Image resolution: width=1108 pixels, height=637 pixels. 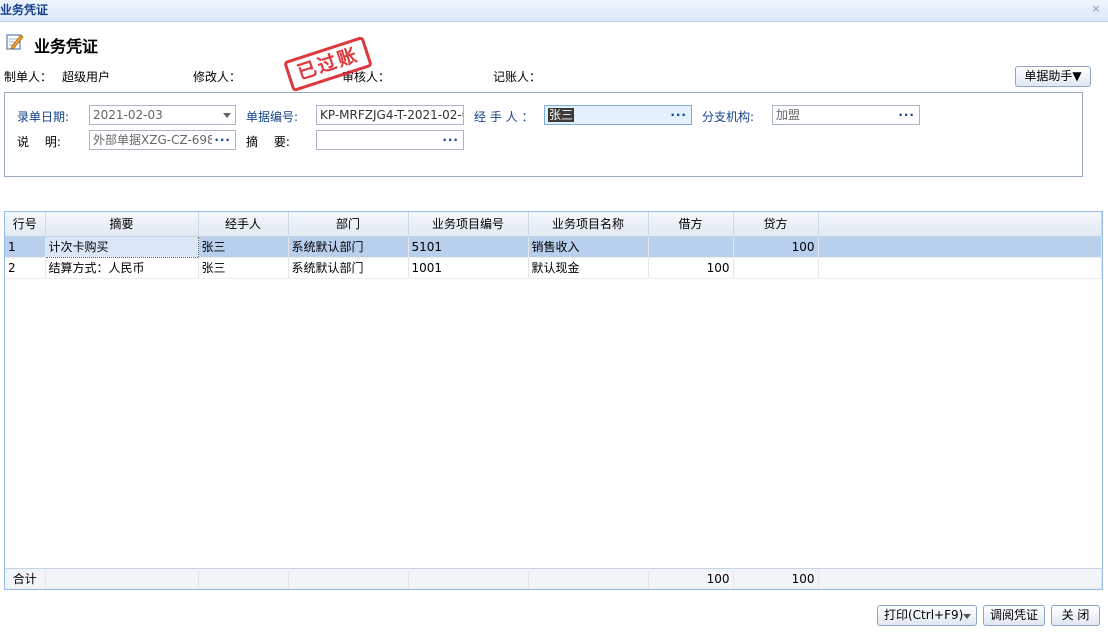 What do you see at coordinates (504, 117) in the screenshot?
I see `handler-label: 经 手 人 ：` at bounding box center [504, 117].